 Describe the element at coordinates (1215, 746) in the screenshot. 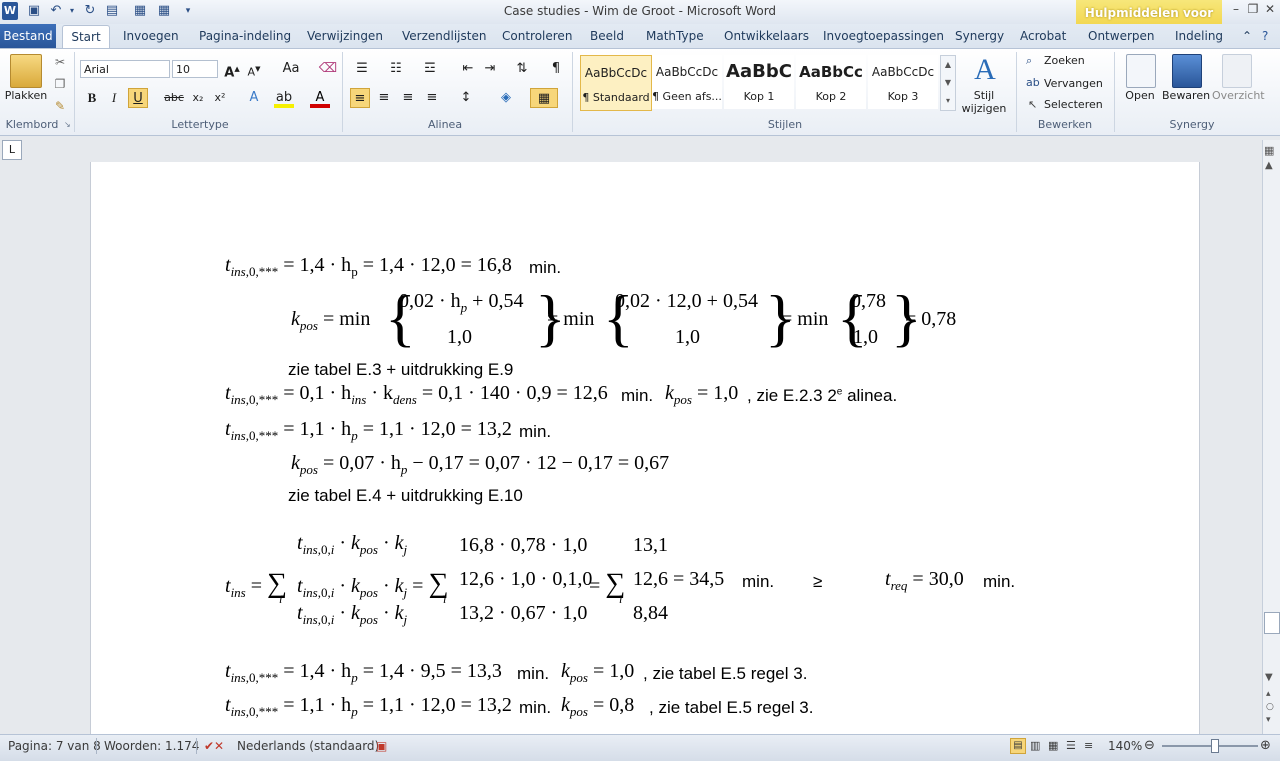

I see `zoom-slider-thumb` at that location.